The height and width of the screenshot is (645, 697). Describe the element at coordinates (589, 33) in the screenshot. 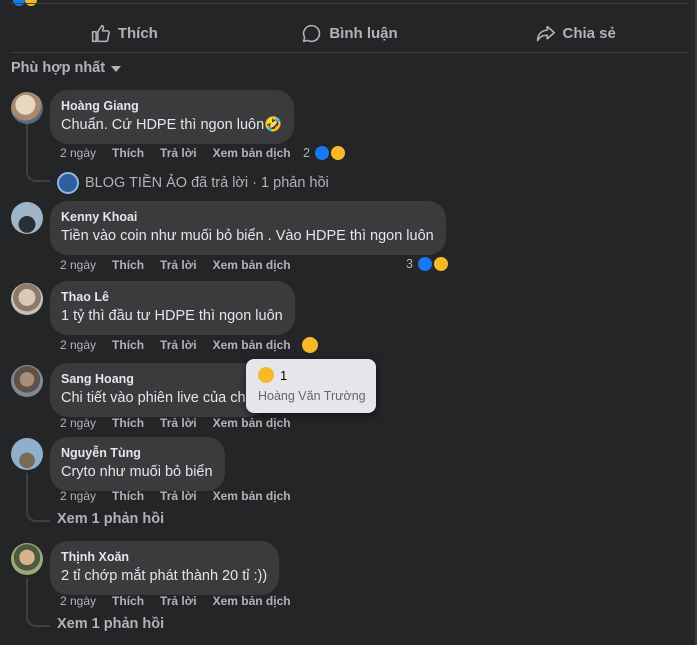

I see `share-label: Chia sẻ` at that location.